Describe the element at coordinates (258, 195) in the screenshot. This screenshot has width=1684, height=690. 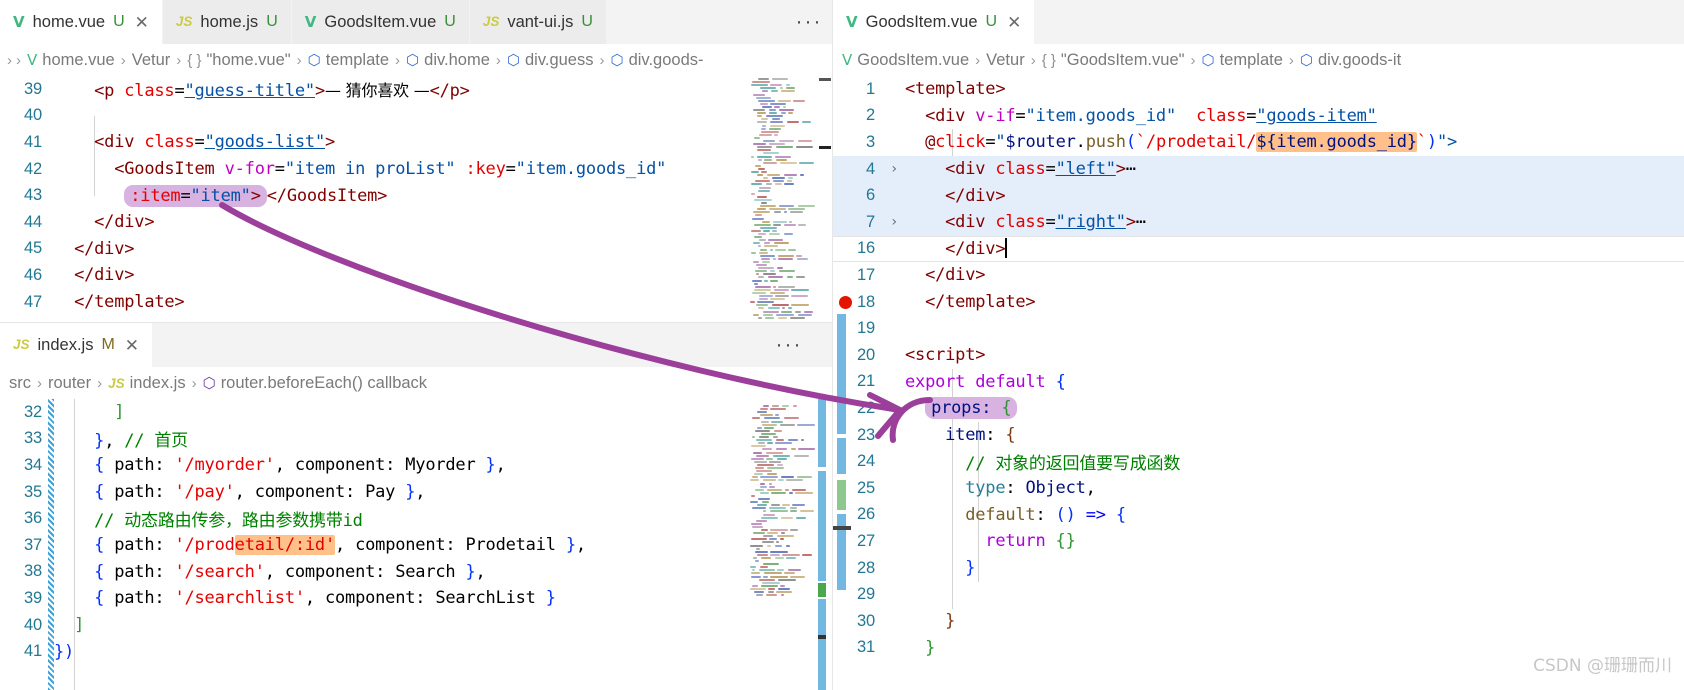
I see `code-token: >` at that location.